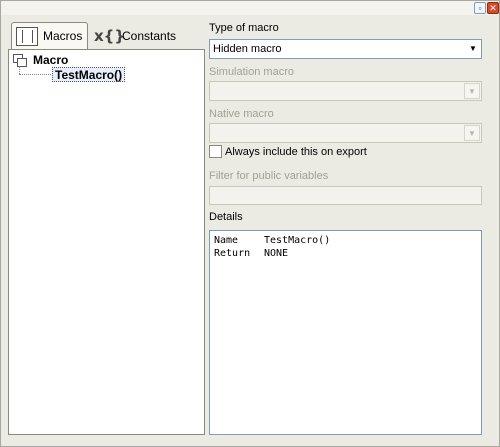 This screenshot has width=500, height=447. What do you see at coordinates (297, 240) in the screenshot?
I see `details-value: TestMacro()` at bounding box center [297, 240].